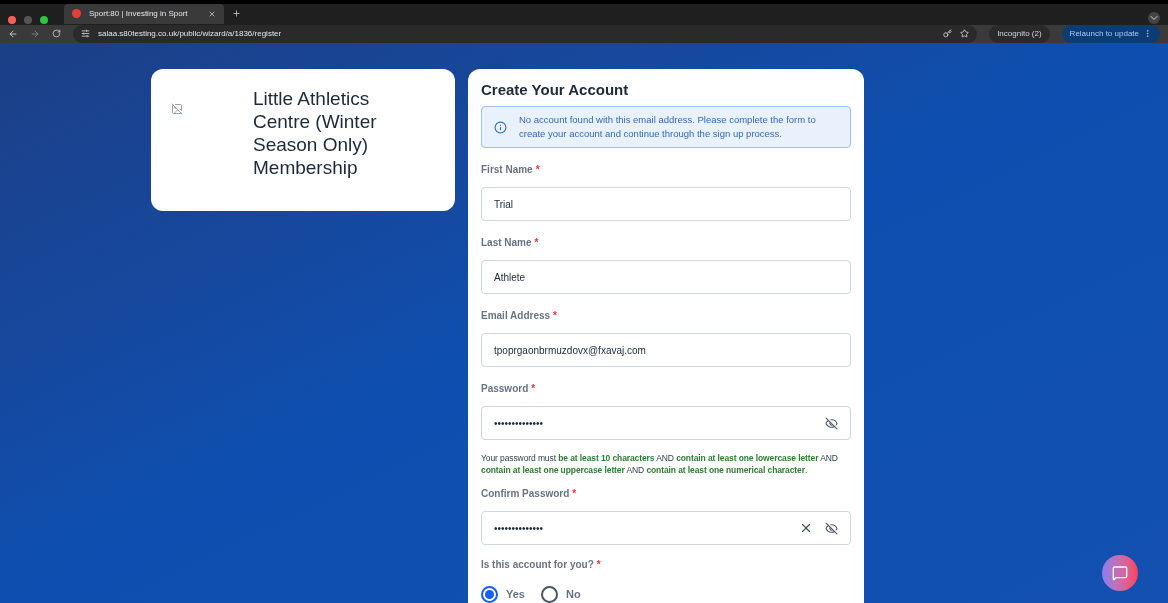 The width and height of the screenshot is (1168, 603). What do you see at coordinates (211, 13) in the screenshot?
I see `close-icon` at bounding box center [211, 13].